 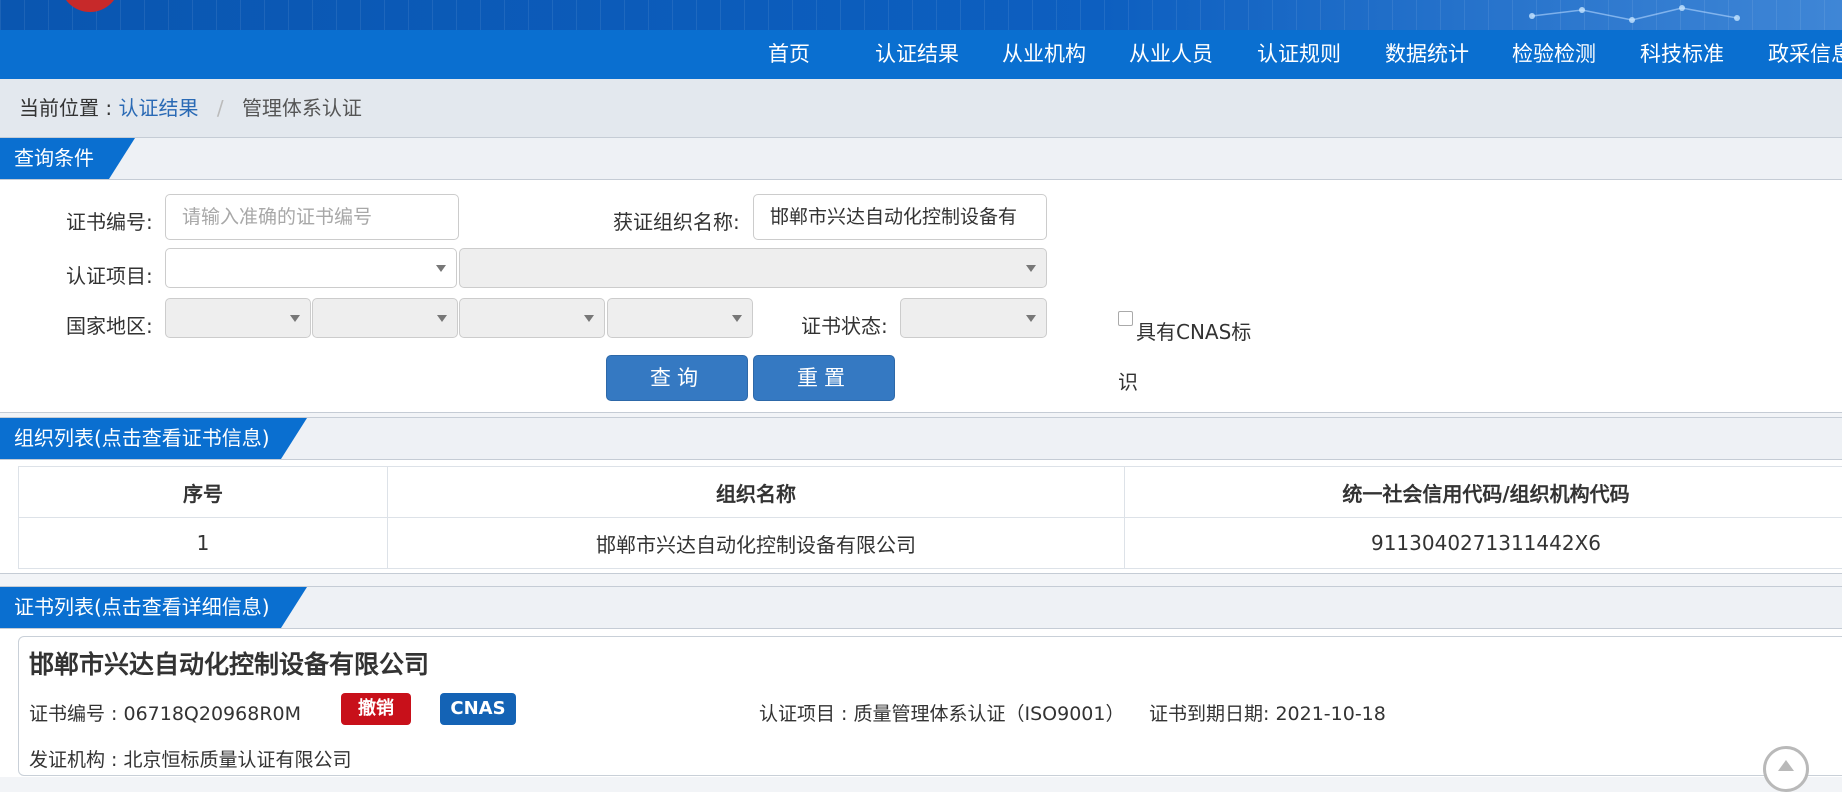 What do you see at coordinates (311, 268) in the screenshot?
I see `cert-item-select` at bounding box center [311, 268].